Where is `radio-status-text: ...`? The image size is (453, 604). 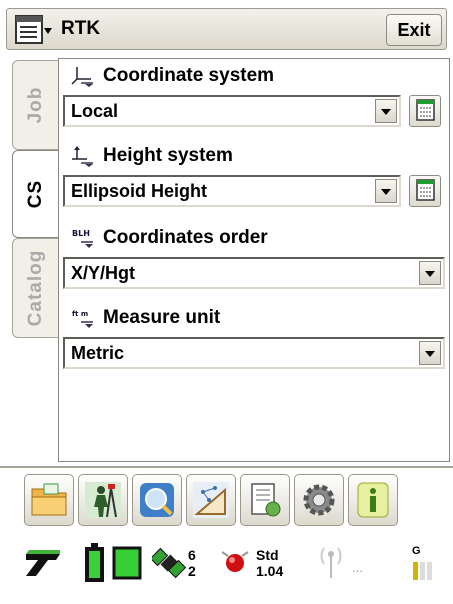
radio-status-text: ... is located at coordinates (357, 567).